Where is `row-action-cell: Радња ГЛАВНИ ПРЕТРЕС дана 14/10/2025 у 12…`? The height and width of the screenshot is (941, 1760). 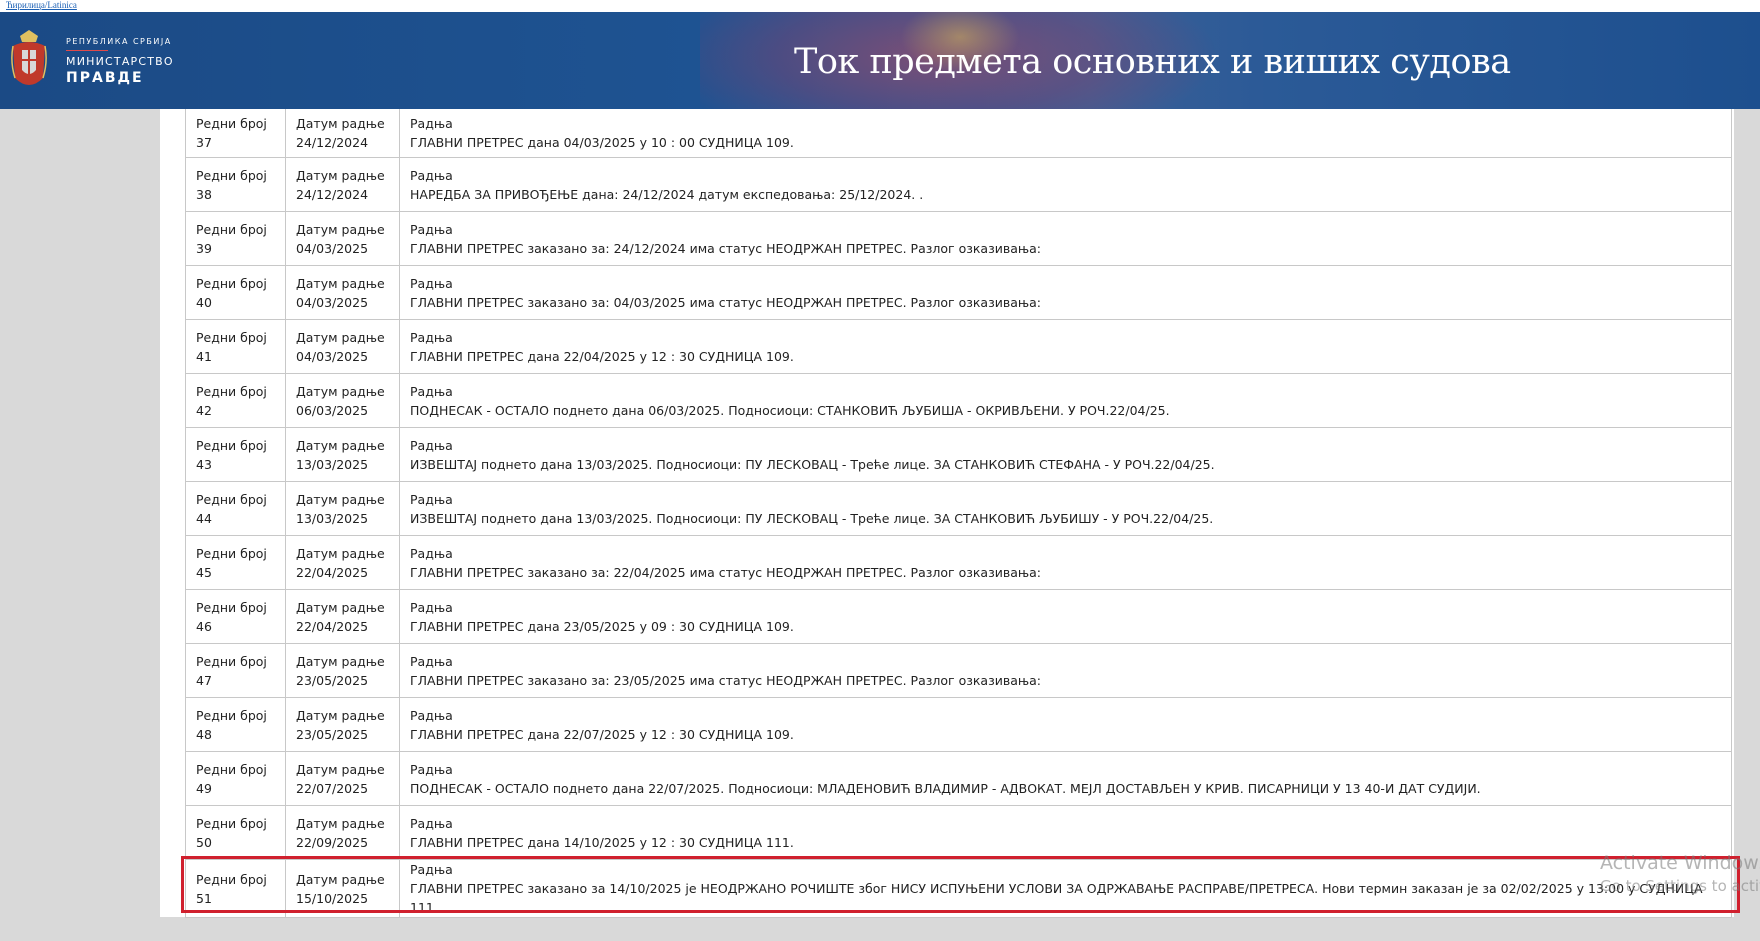
row-action-cell: Радња ГЛАВНИ ПРЕТРЕС дана 14/10/2025 у 12… is located at coordinates (1065, 832).